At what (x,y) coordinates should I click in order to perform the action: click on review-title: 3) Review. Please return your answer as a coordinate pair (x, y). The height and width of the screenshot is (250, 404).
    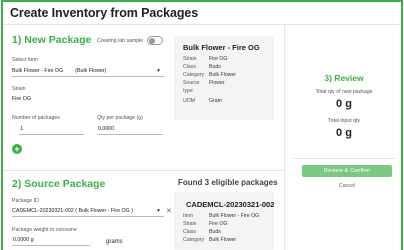
    Looking at the image, I should click on (344, 78).